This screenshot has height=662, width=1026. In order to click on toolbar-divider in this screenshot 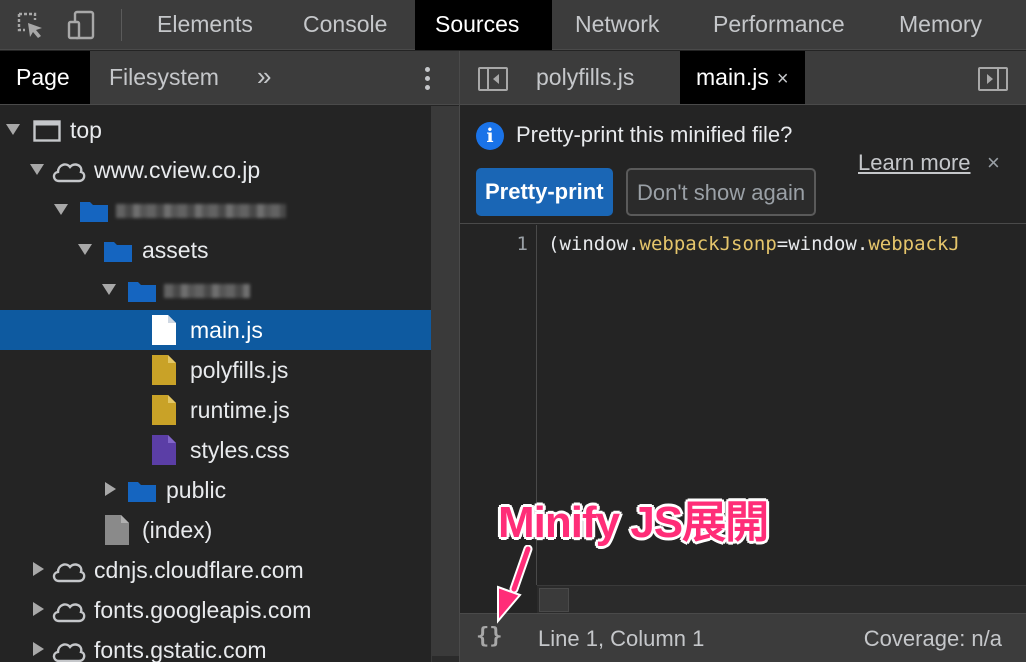, I will do `click(121, 25)`.